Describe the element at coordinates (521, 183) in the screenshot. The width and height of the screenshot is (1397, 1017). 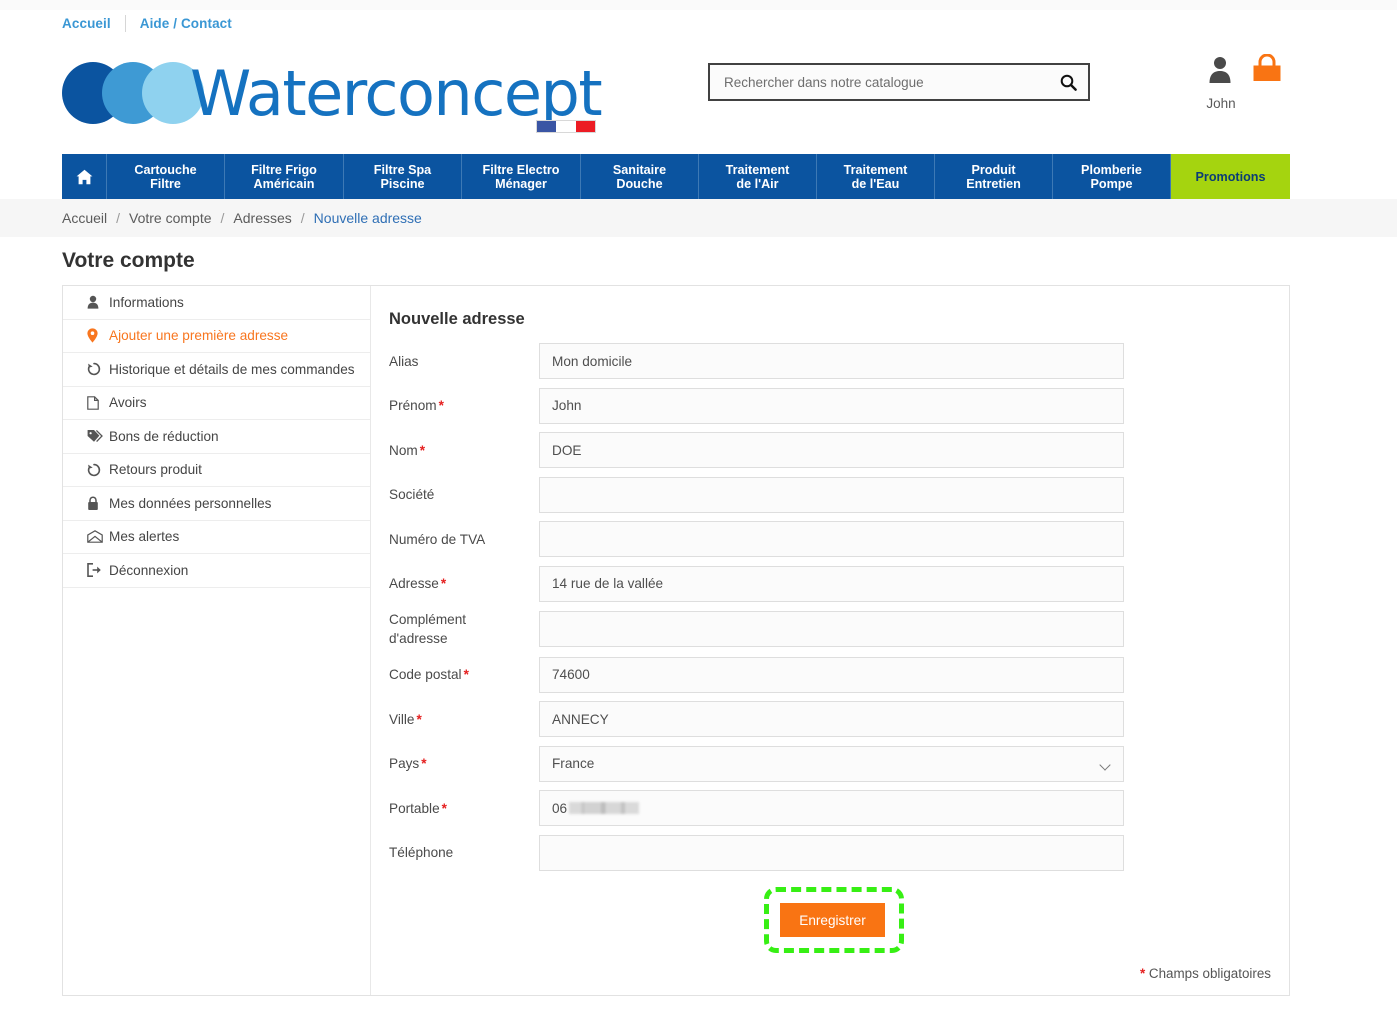
I see `nav-label-line2: Ménager` at that location.